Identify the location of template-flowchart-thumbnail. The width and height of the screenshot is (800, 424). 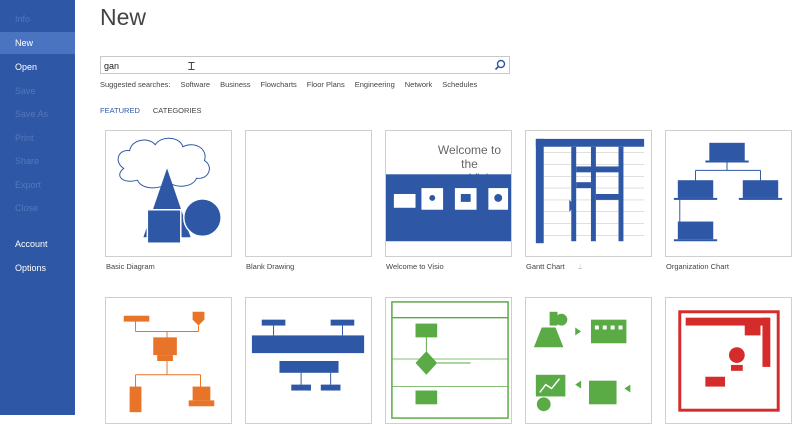
(448, 360).